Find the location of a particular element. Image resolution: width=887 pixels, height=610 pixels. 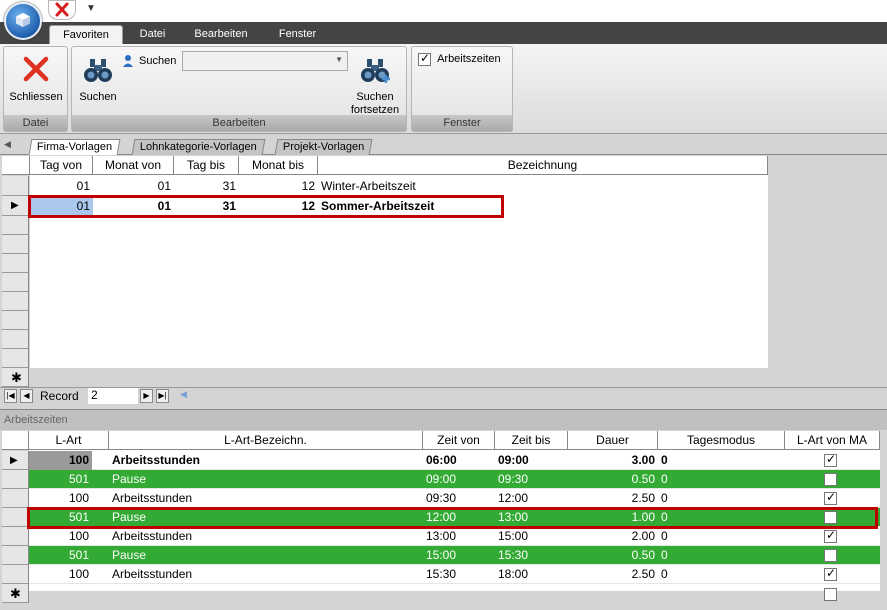

cell-dauer: 2.00 is located at coordinates (613, 536).